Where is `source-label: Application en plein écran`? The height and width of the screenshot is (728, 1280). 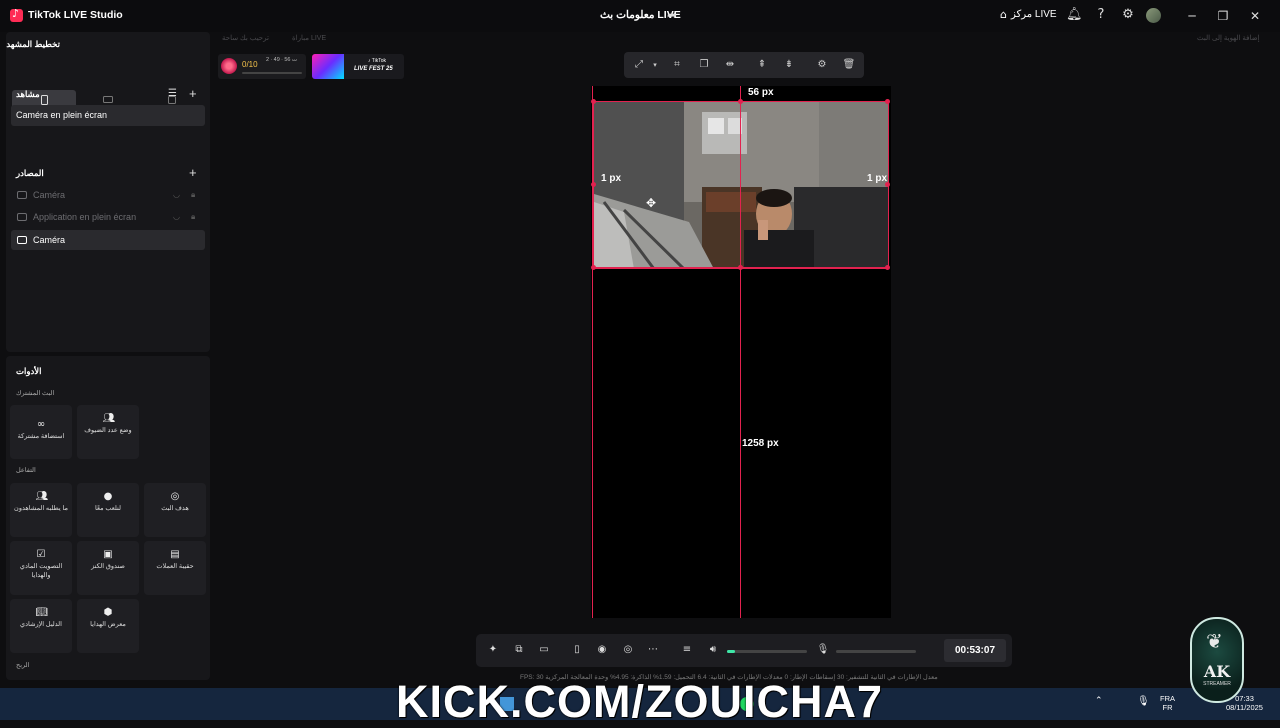
source-label: Application en plein écran is located at coordinates (85, 217).